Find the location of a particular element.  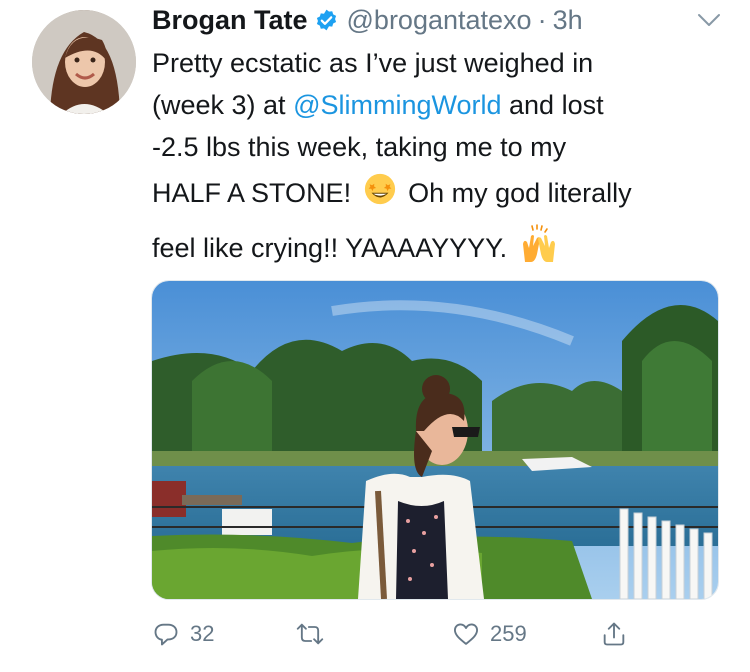

star-struck-emoji is located at coordinates (380, 195).